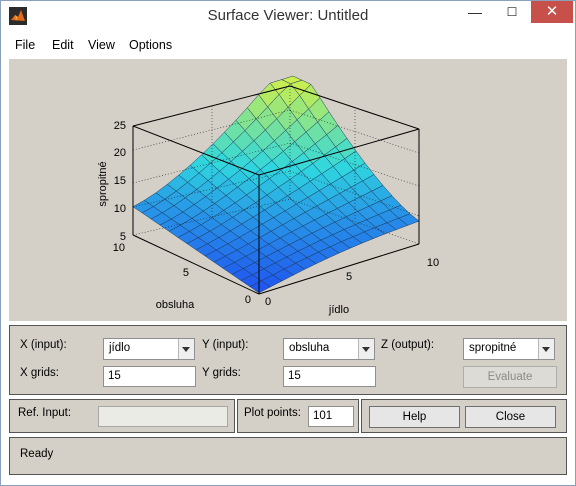 Image resolution: width=576 pixels, height=486 pixels. Describe the element at coordinates (288, 456) in the screenshot. I see `status-panel: Ready` at that location.